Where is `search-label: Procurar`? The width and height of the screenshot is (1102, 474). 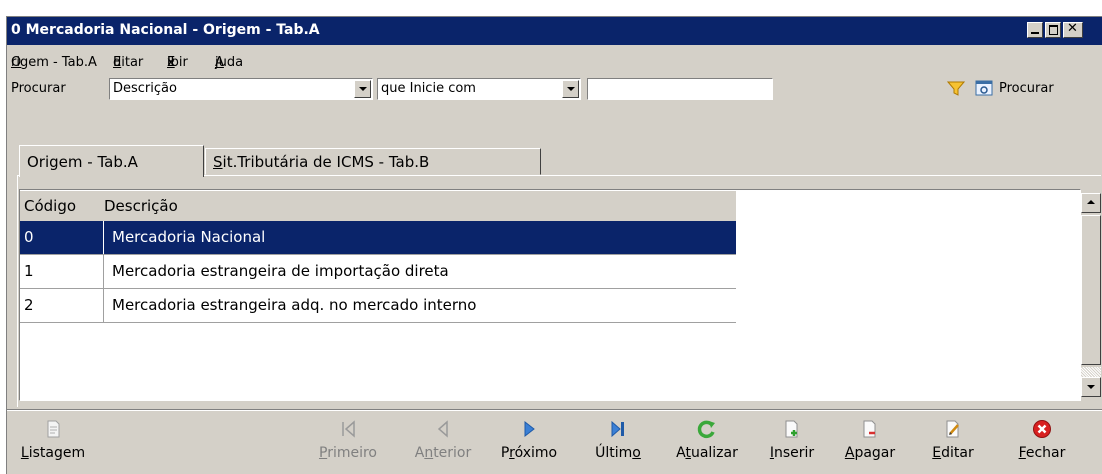
search-label: Procurar is located at coordinates (38, 88).